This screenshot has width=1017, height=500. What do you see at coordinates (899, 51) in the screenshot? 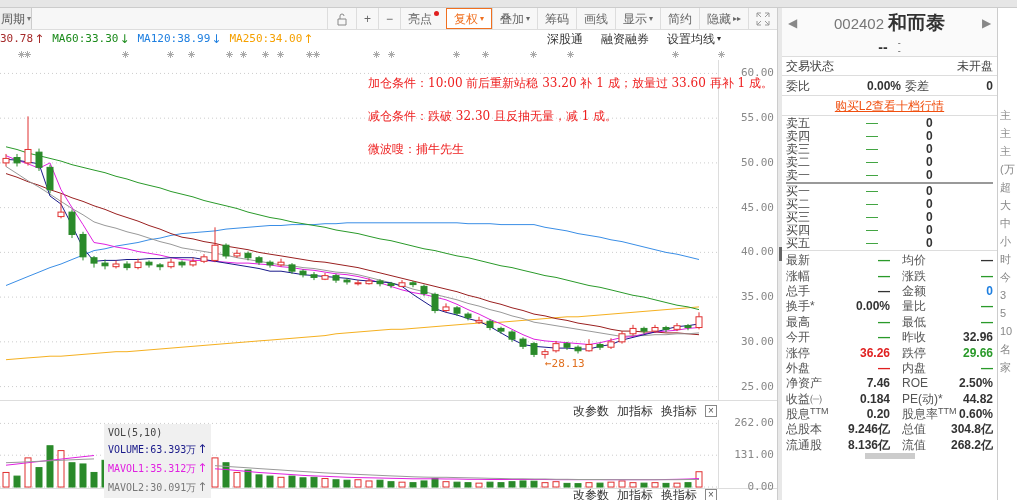
I see `percent-change: -` at bounding box center [899, 51].